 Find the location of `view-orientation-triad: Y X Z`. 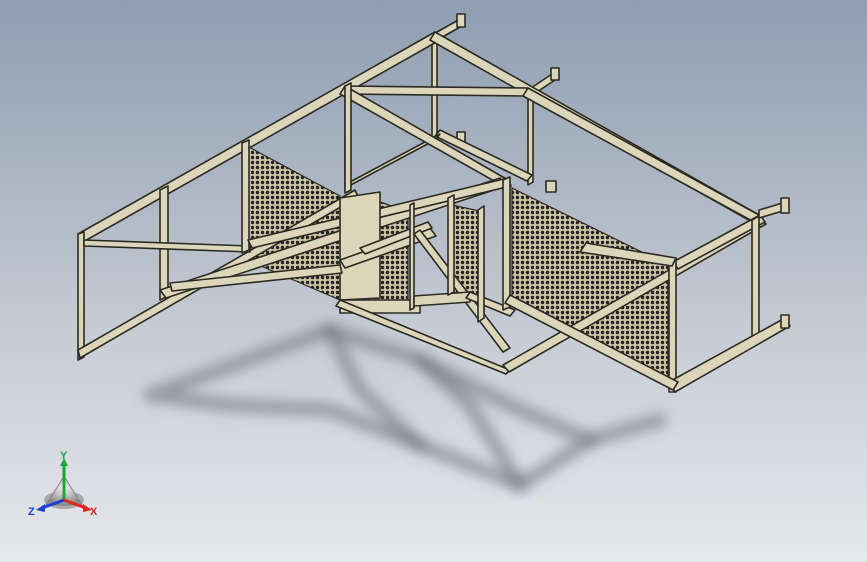

view-orientation-triad: Y X Z is located at coordinates (63, 484).